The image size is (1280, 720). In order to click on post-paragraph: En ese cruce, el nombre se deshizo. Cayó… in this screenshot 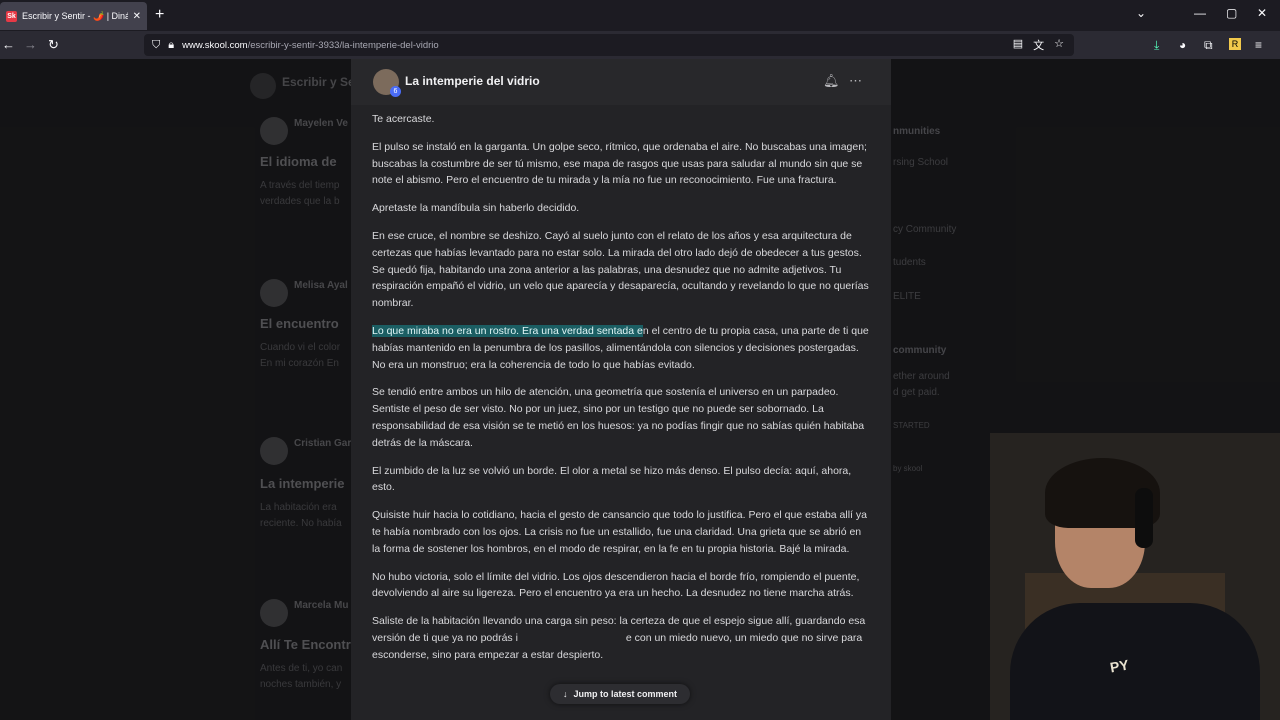, I will do `click(620, 269)`.